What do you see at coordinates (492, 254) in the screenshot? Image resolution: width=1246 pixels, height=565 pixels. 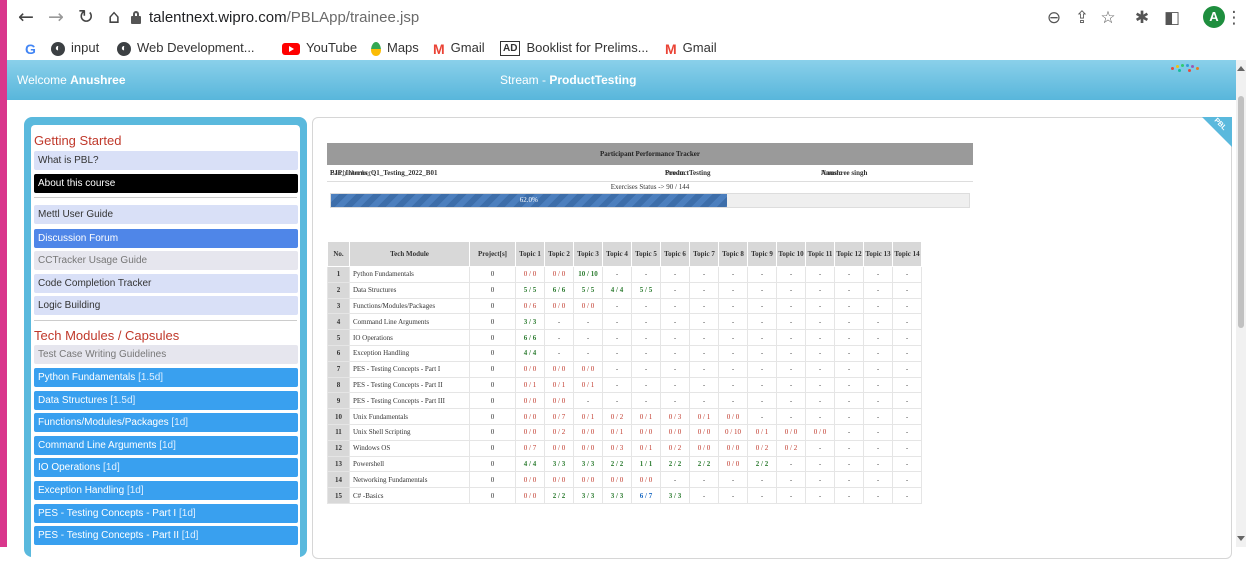 I see `column-header: Project[s]` at bounding box center [492, 254].